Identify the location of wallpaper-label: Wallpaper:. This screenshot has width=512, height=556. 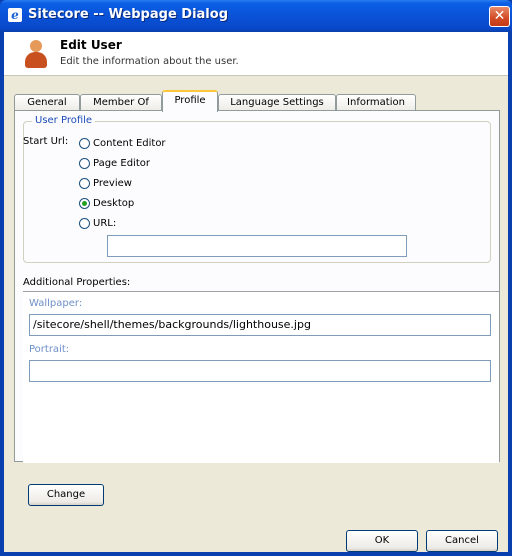
(56, 303).